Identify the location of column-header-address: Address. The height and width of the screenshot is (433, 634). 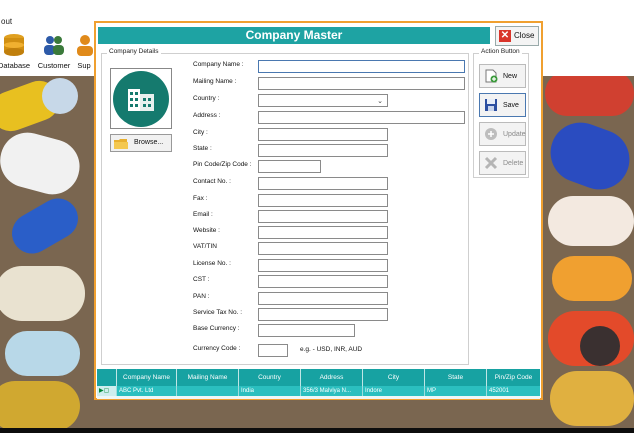
(332, 377).